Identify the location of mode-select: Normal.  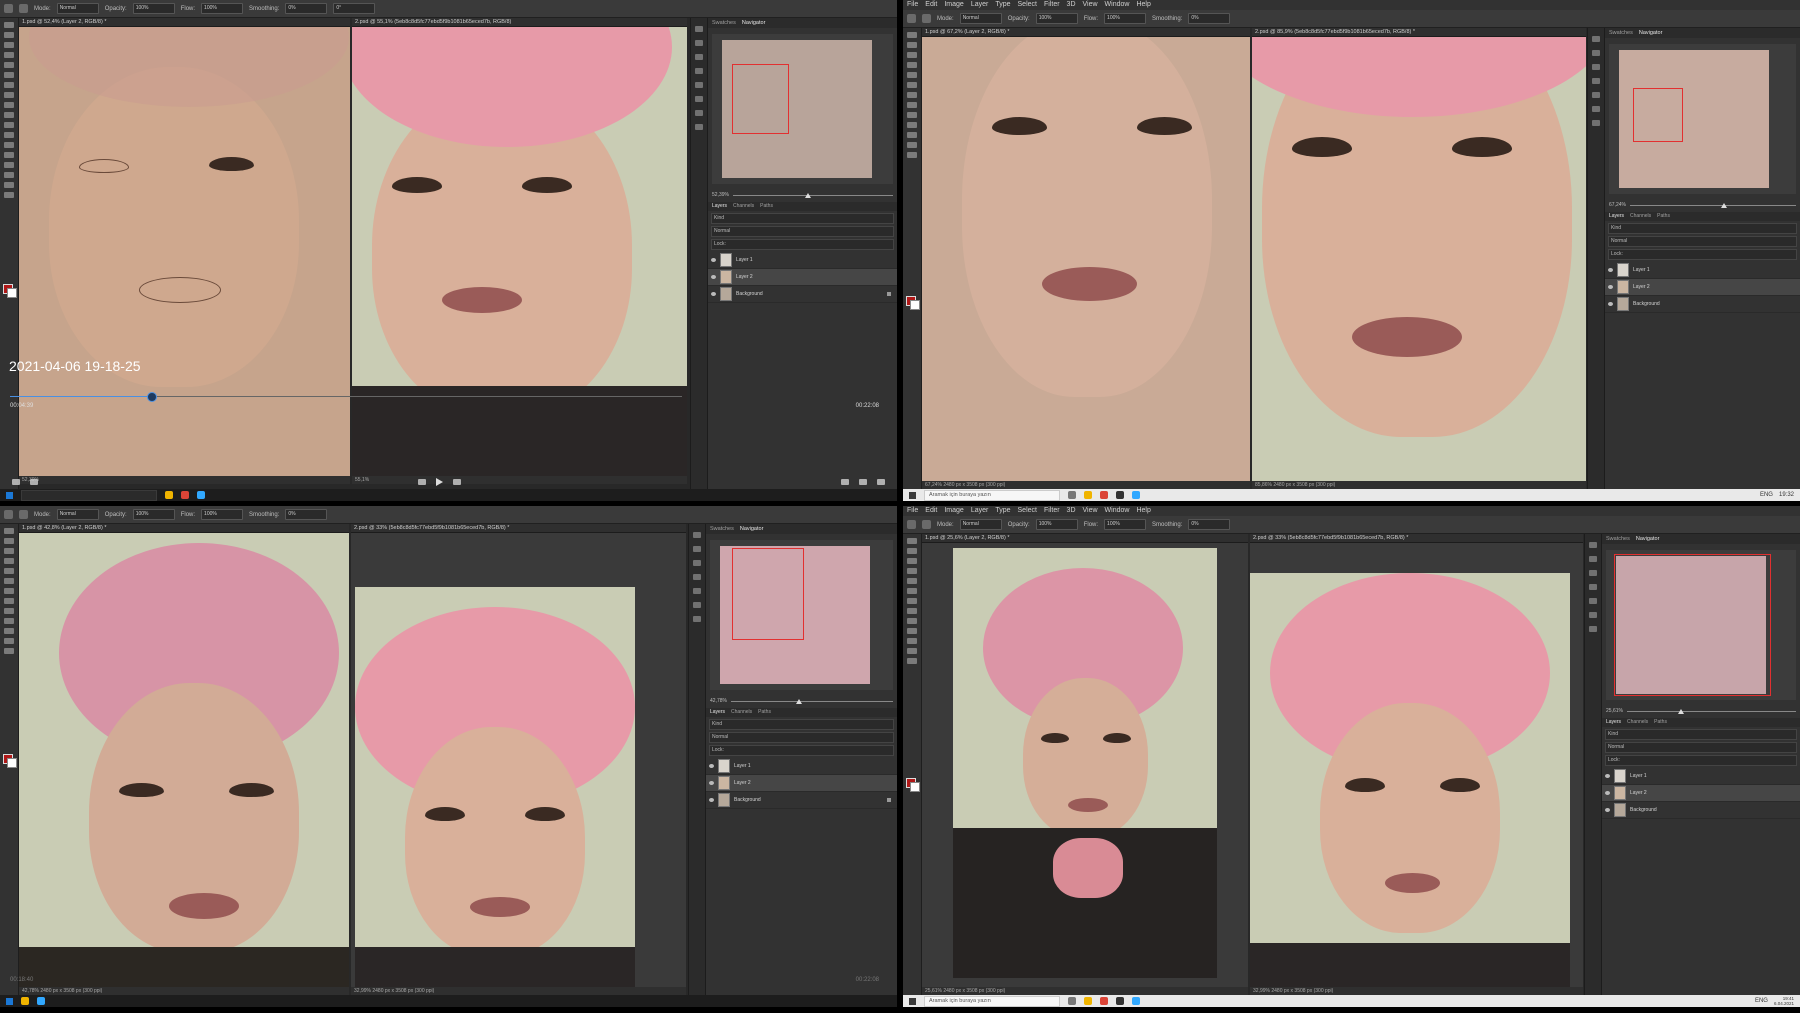
(77, 514).